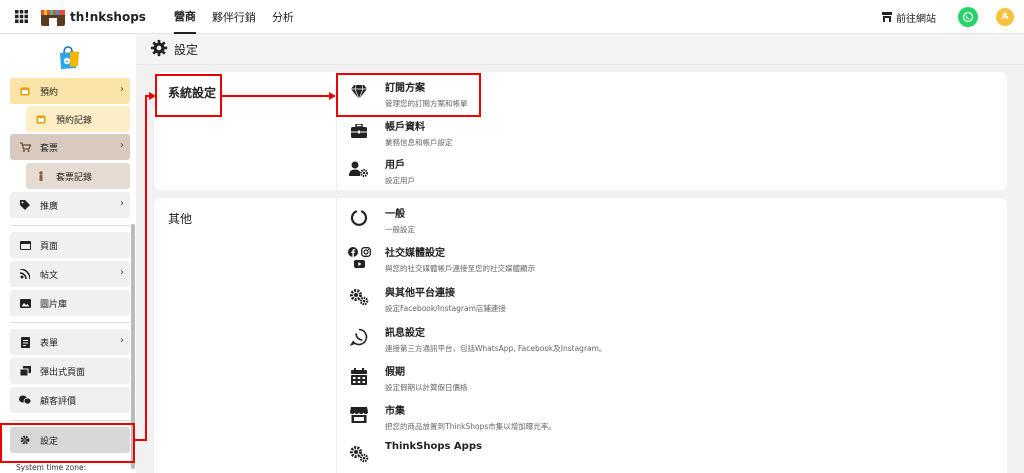 Image resolution: width=1024 pixels, height=473 pixels. What do you see at coordinates (25, 342) in the screenshot?
I see `form-icon` at bounding box center [25, 342].